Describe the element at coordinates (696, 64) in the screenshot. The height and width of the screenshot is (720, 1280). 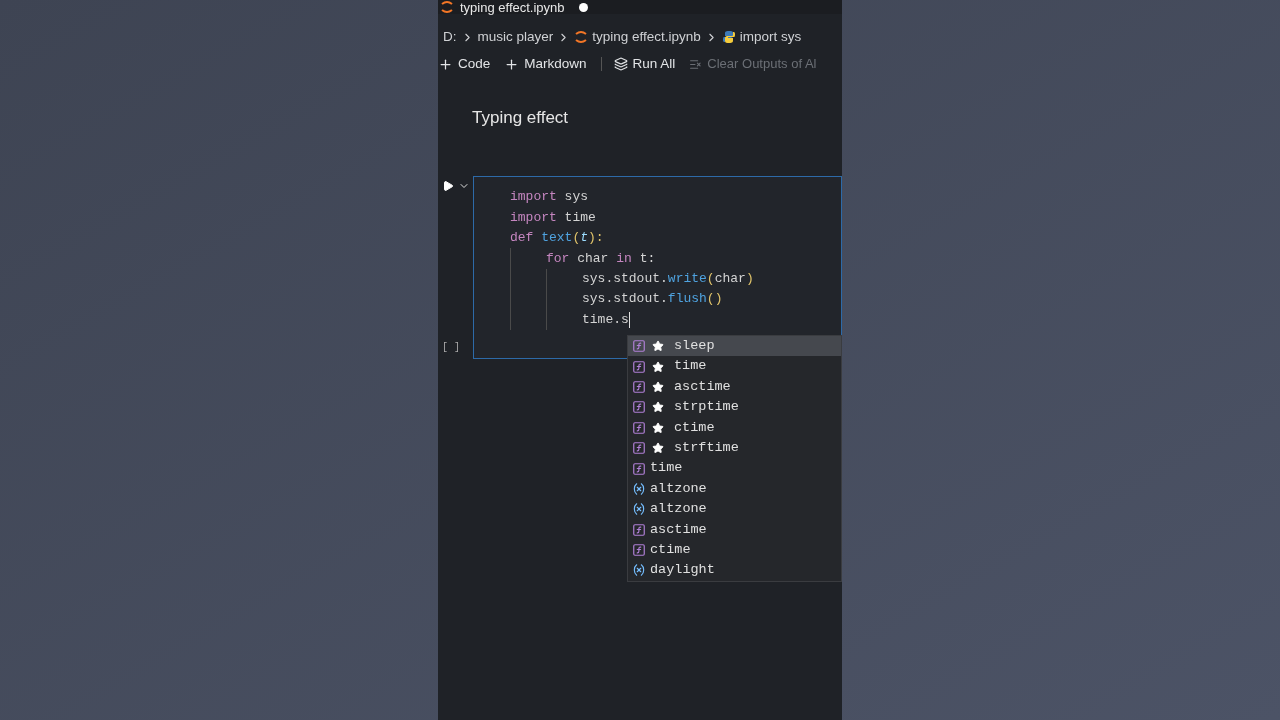
I see `clear-icon` at that location.